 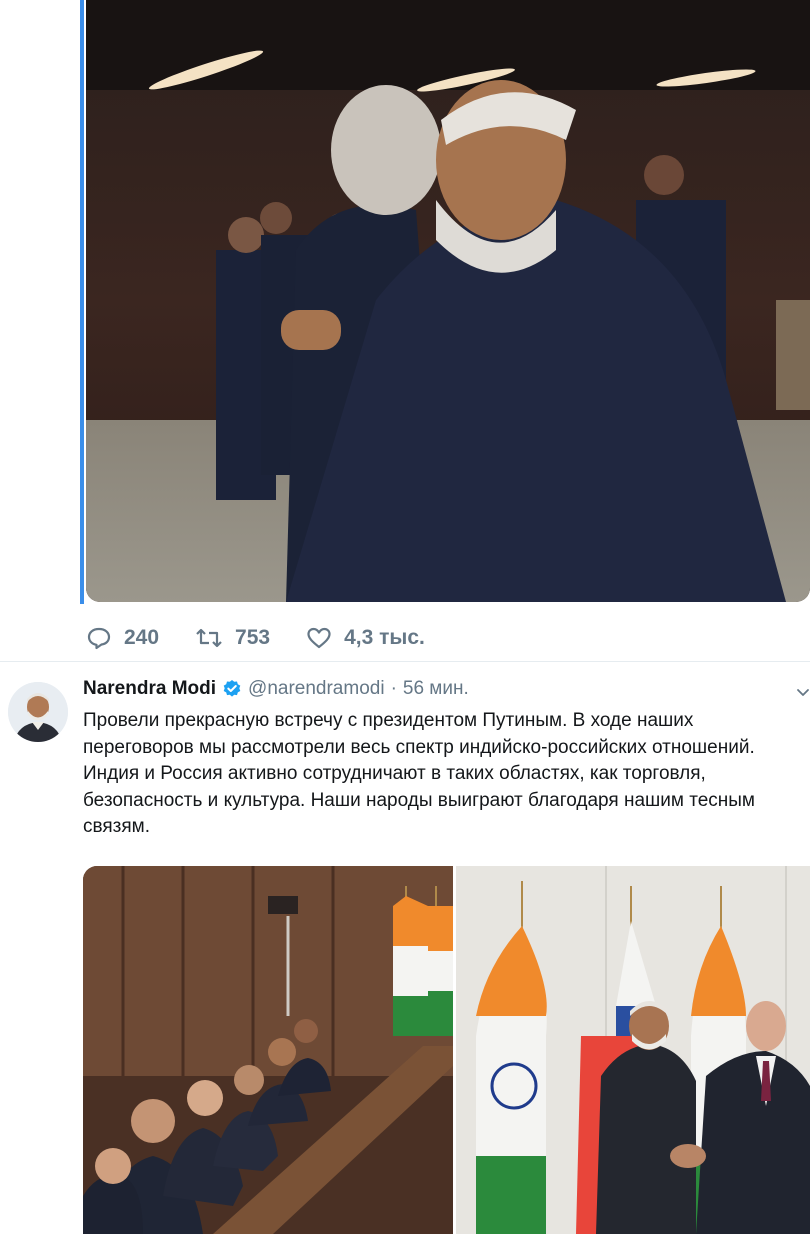 What do you see at coordinates (38, 712) in the screenshot?
I see `avatar` at bounding box center [38, 712].